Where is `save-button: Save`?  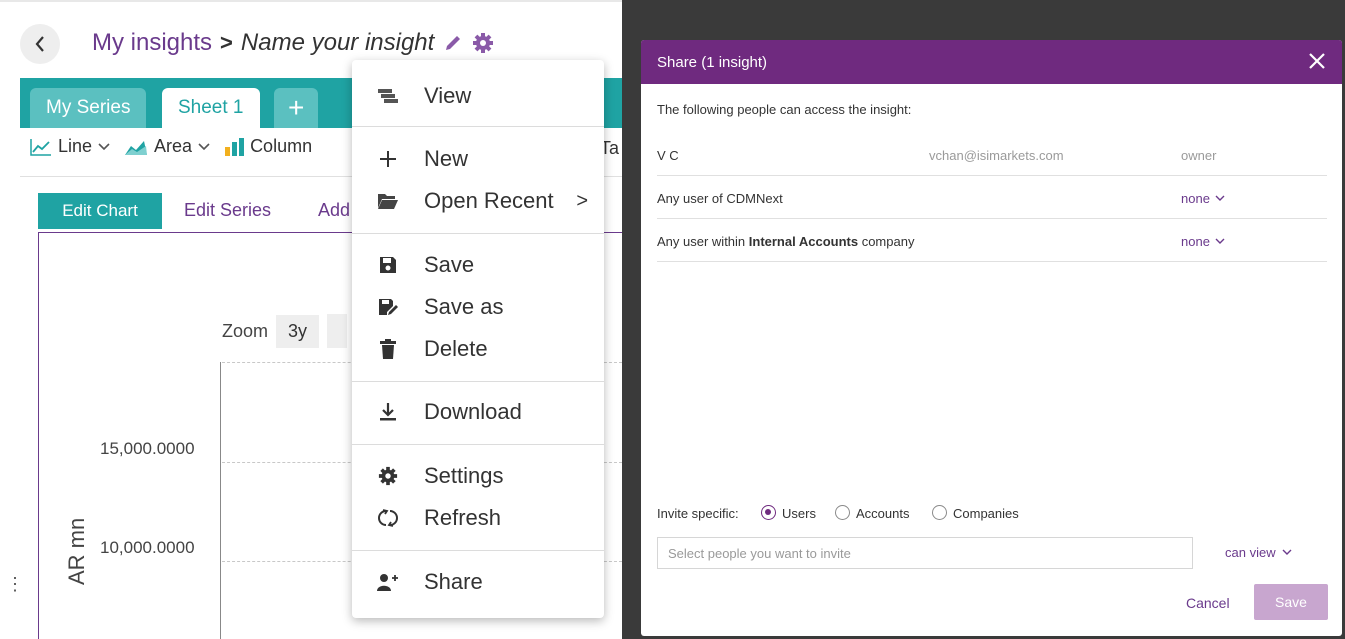 save-button: Save is located at coordinates (1291, 602).